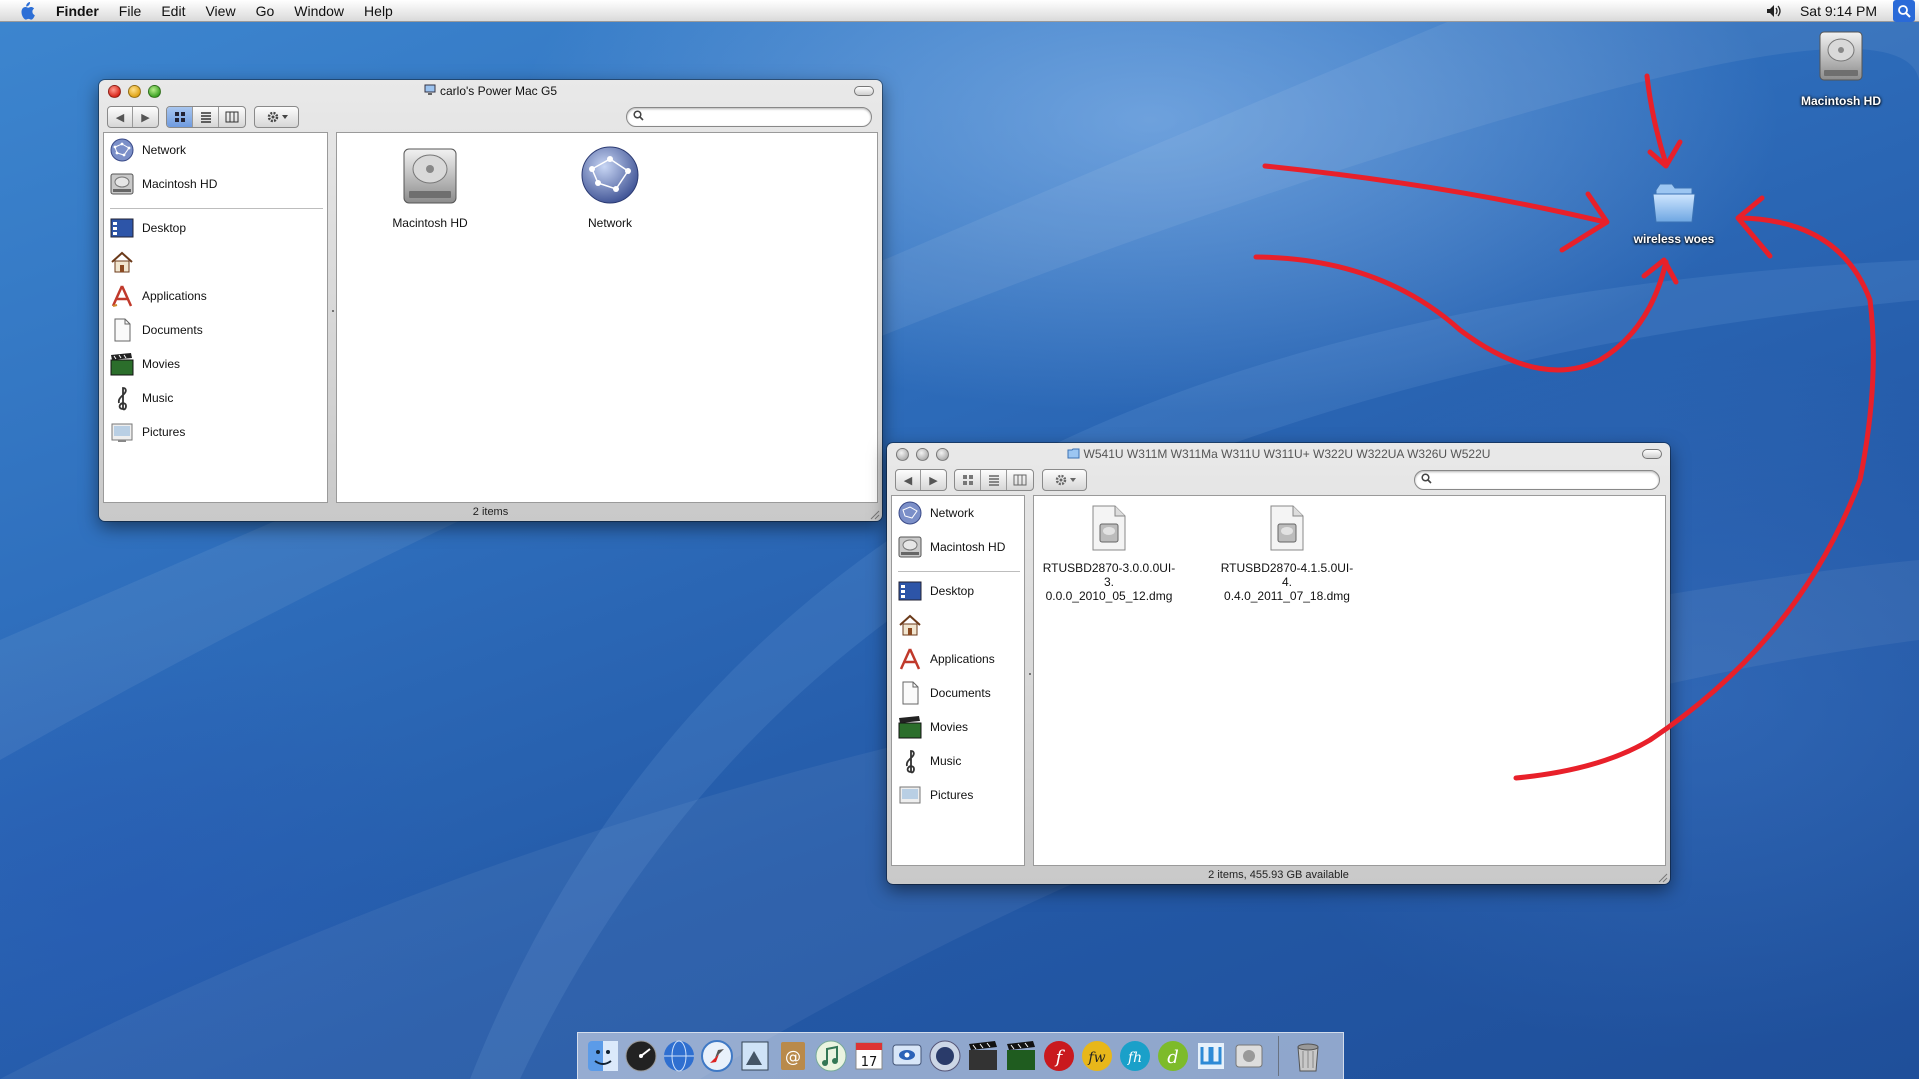 This screenshot has width=1919, height=1079. I want to click on window-titlebar: carlo's Power Mac G5, so click(490, 91).